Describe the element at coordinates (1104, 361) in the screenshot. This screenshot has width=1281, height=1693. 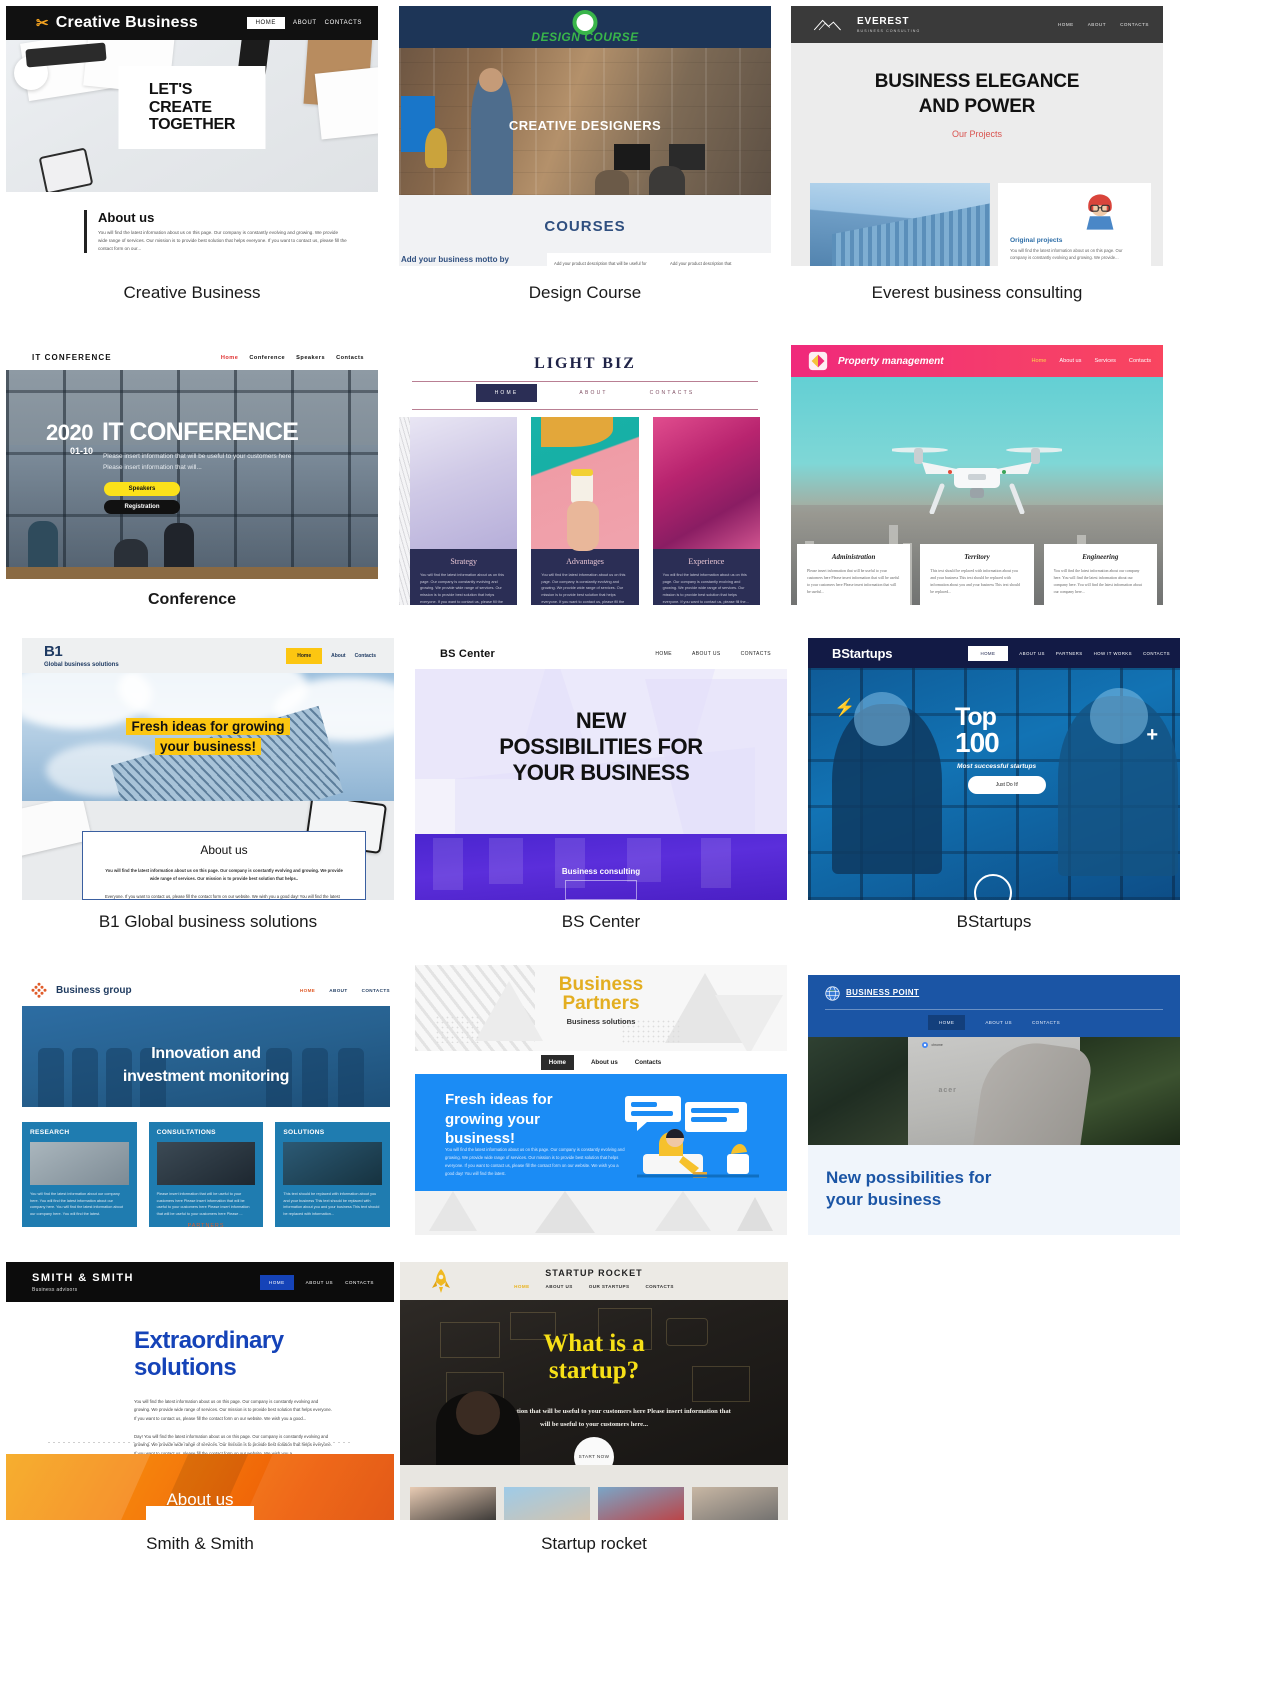
I see `nav-services: Services` at that location.